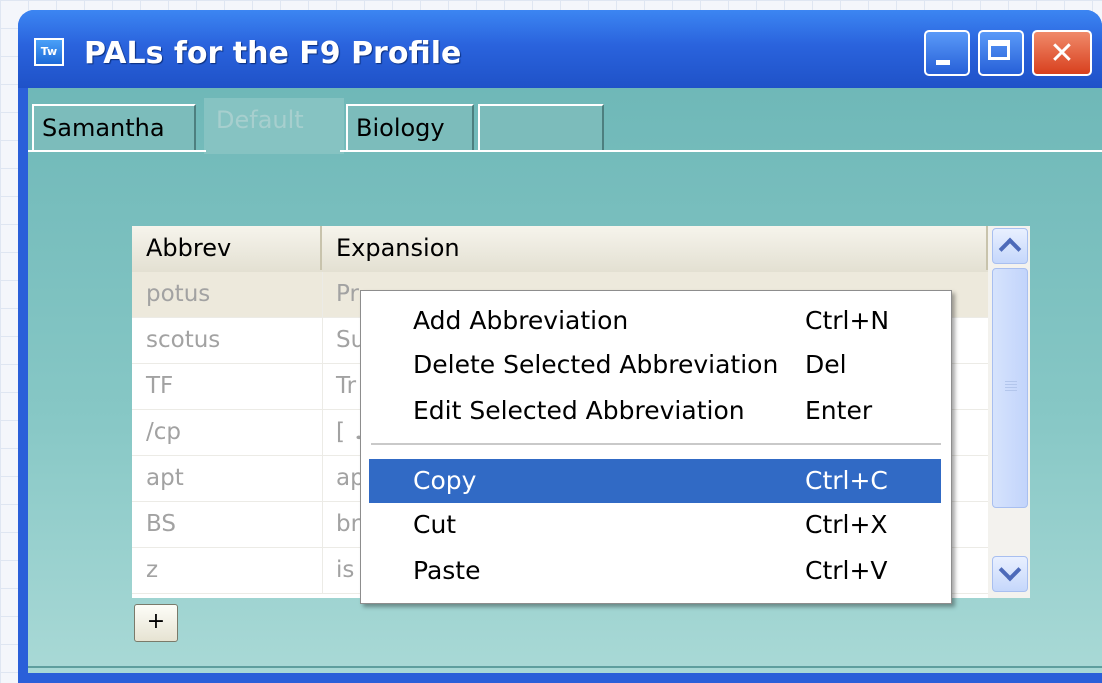 The width and height of the screenshot is (1102, 683). I want to click on add-abbreviation-button: +, so click(156, 623).